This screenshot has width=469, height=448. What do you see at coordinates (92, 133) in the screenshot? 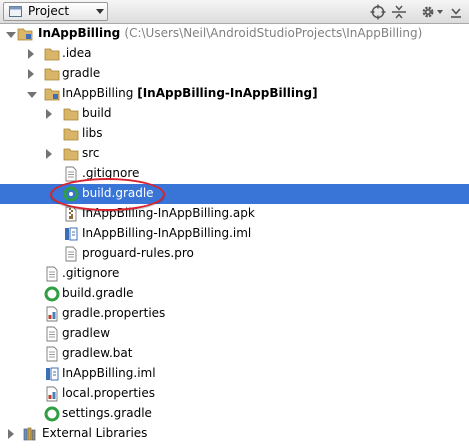
I see `tree-item-label: libs` at bounding box center [92, 133].